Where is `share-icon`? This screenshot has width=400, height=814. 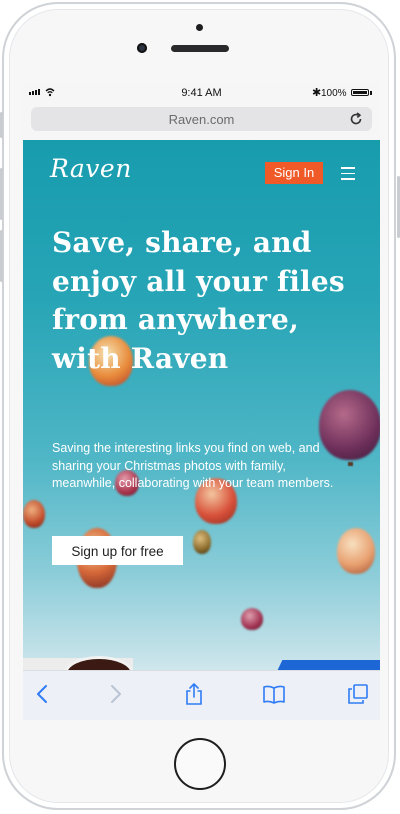 share-icon is located at coordinates (194, 694).